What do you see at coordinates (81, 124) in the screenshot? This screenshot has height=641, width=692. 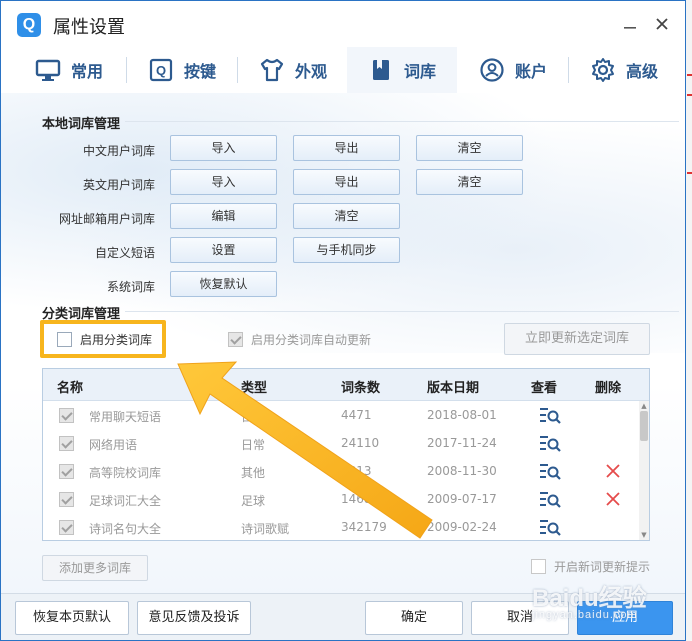 I see `local-lexicon-title: 本地词库管理` at bounding box center [81, 124].